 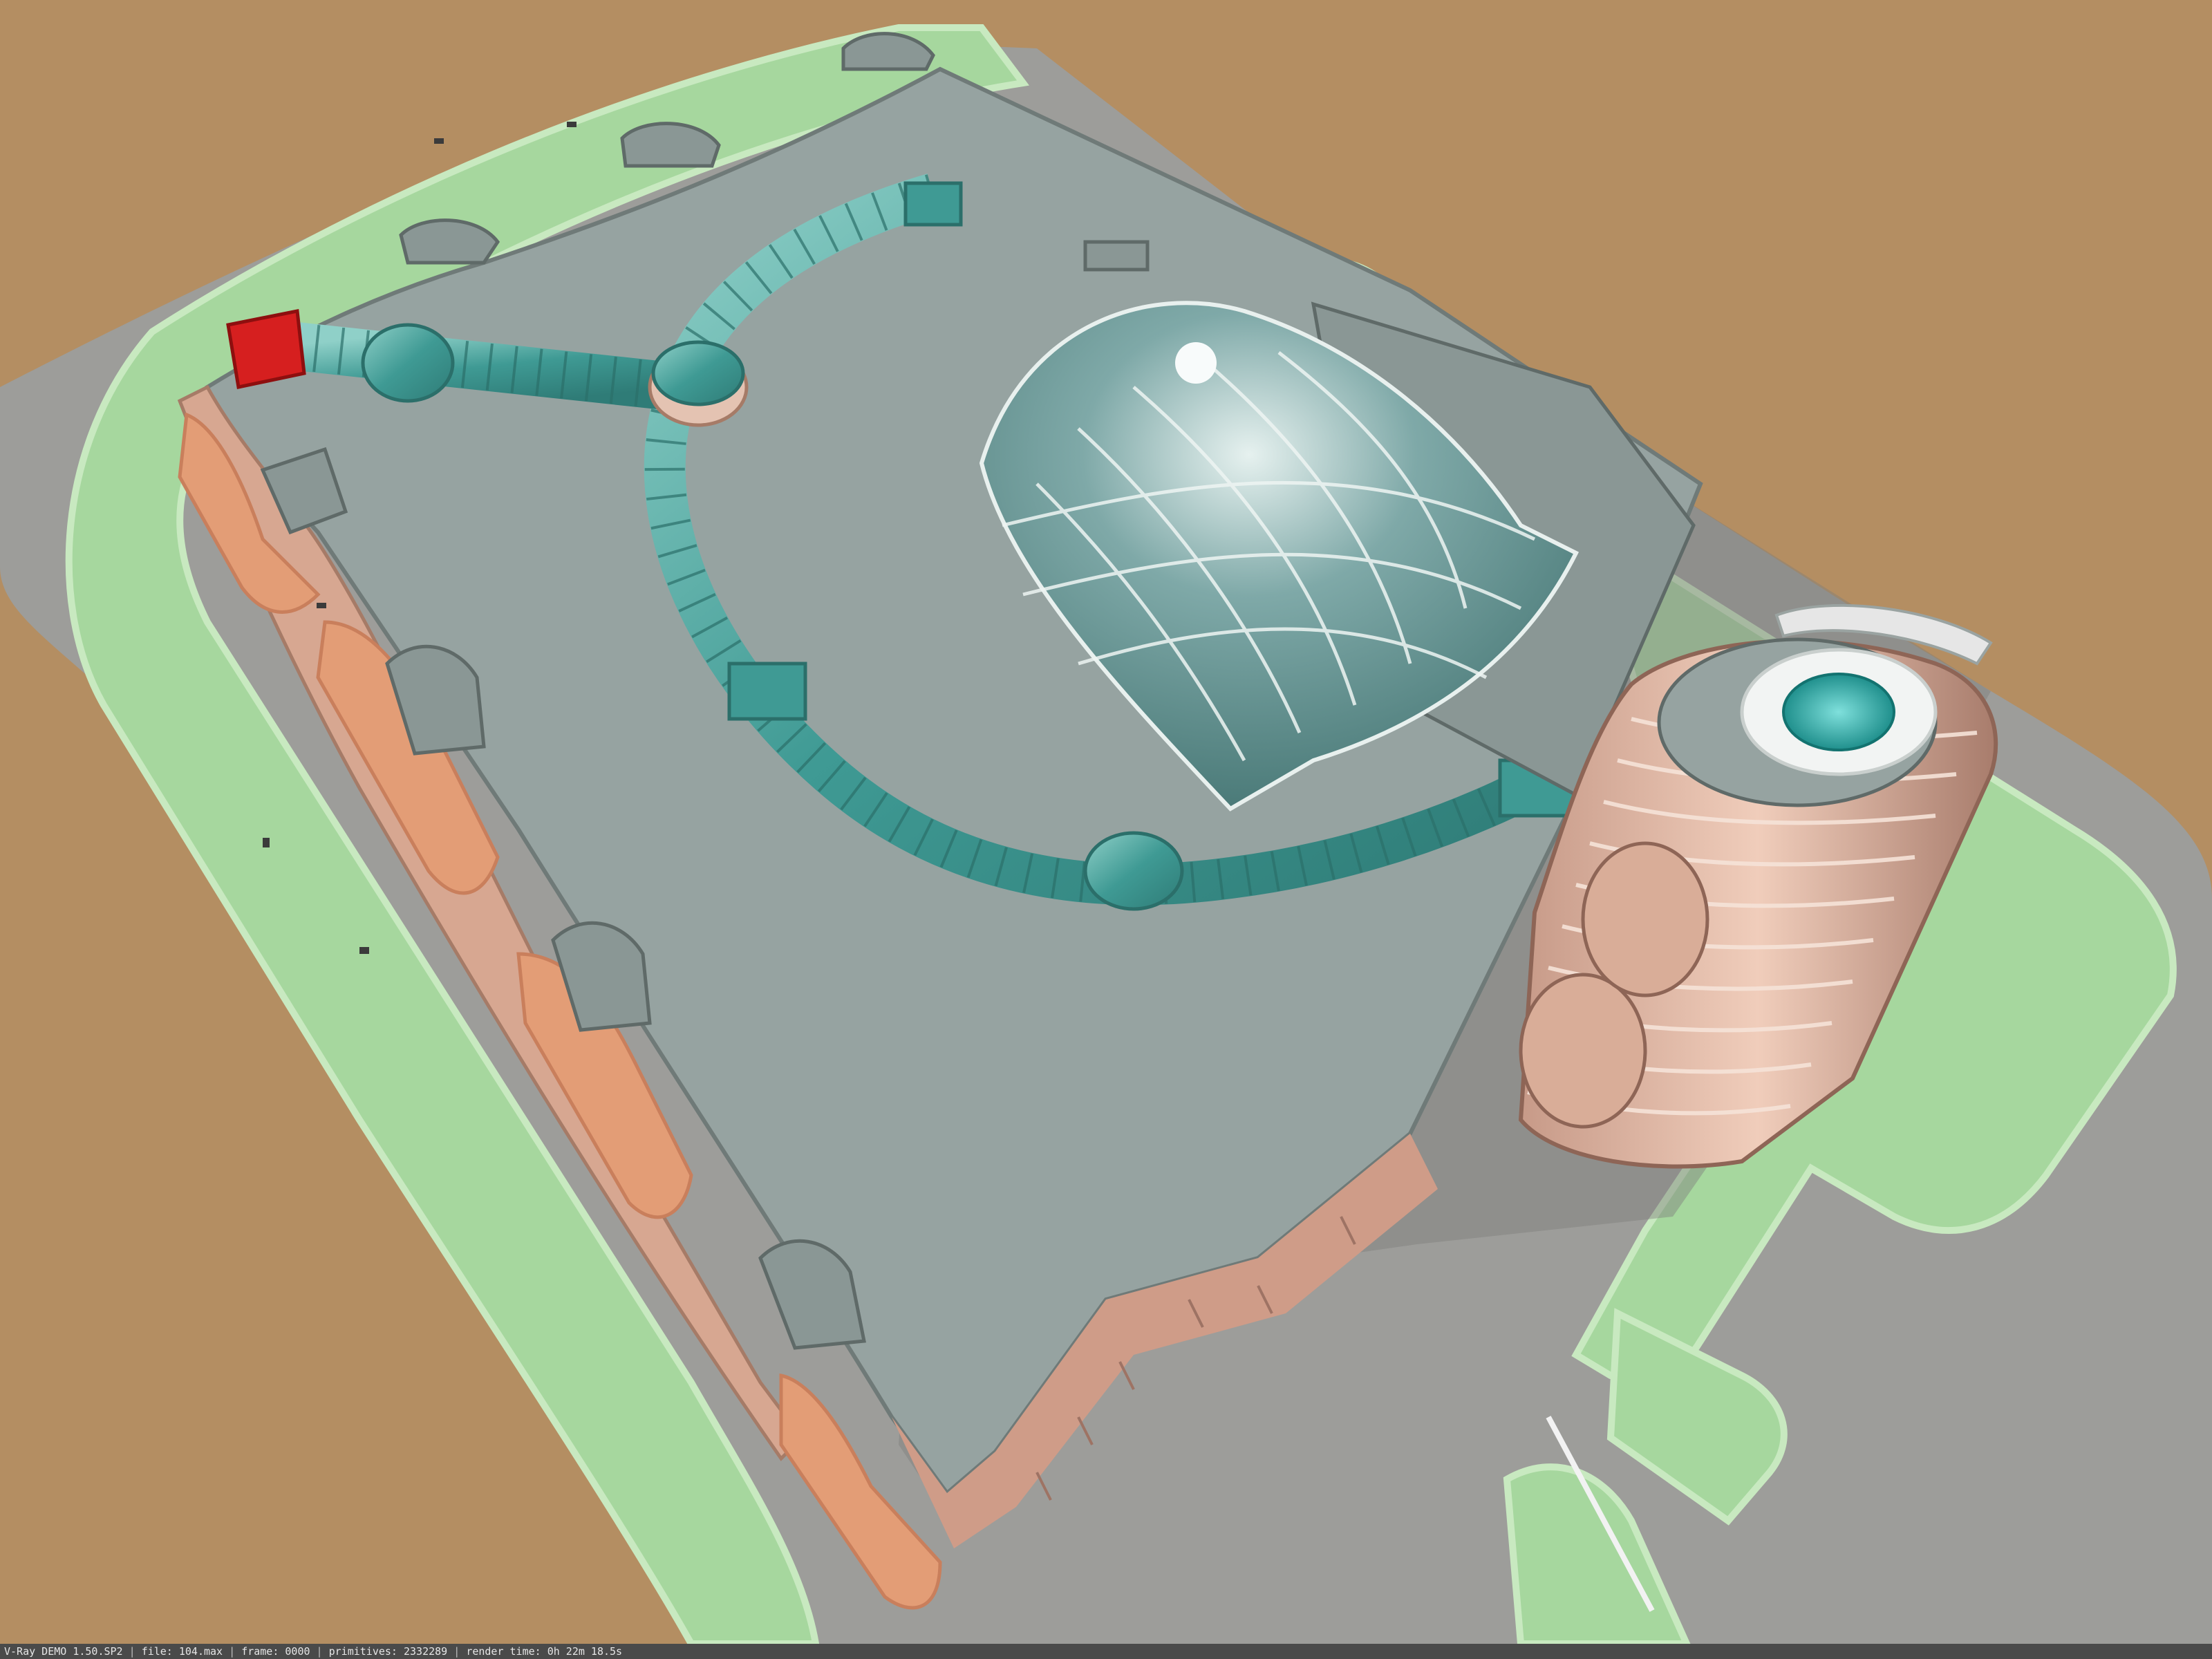 What do you see at coordinates (544, 1652) in the screenshot?
I see `render-time-label: render time: 0h 22m 18.5s` at bounding box center [544, 1652].